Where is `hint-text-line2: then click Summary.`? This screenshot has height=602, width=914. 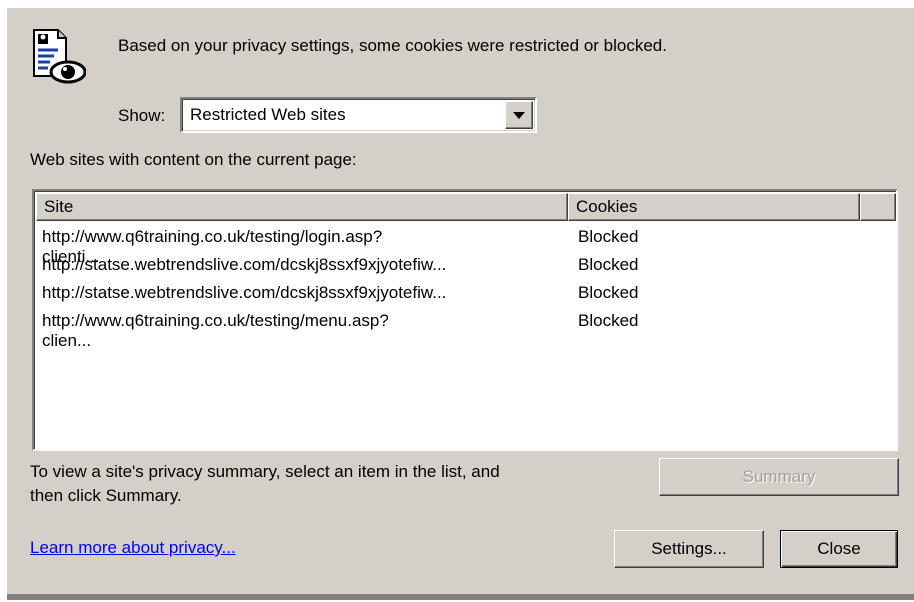 hint-text-line2: then click Summary. is located at coordinates (106, 495).